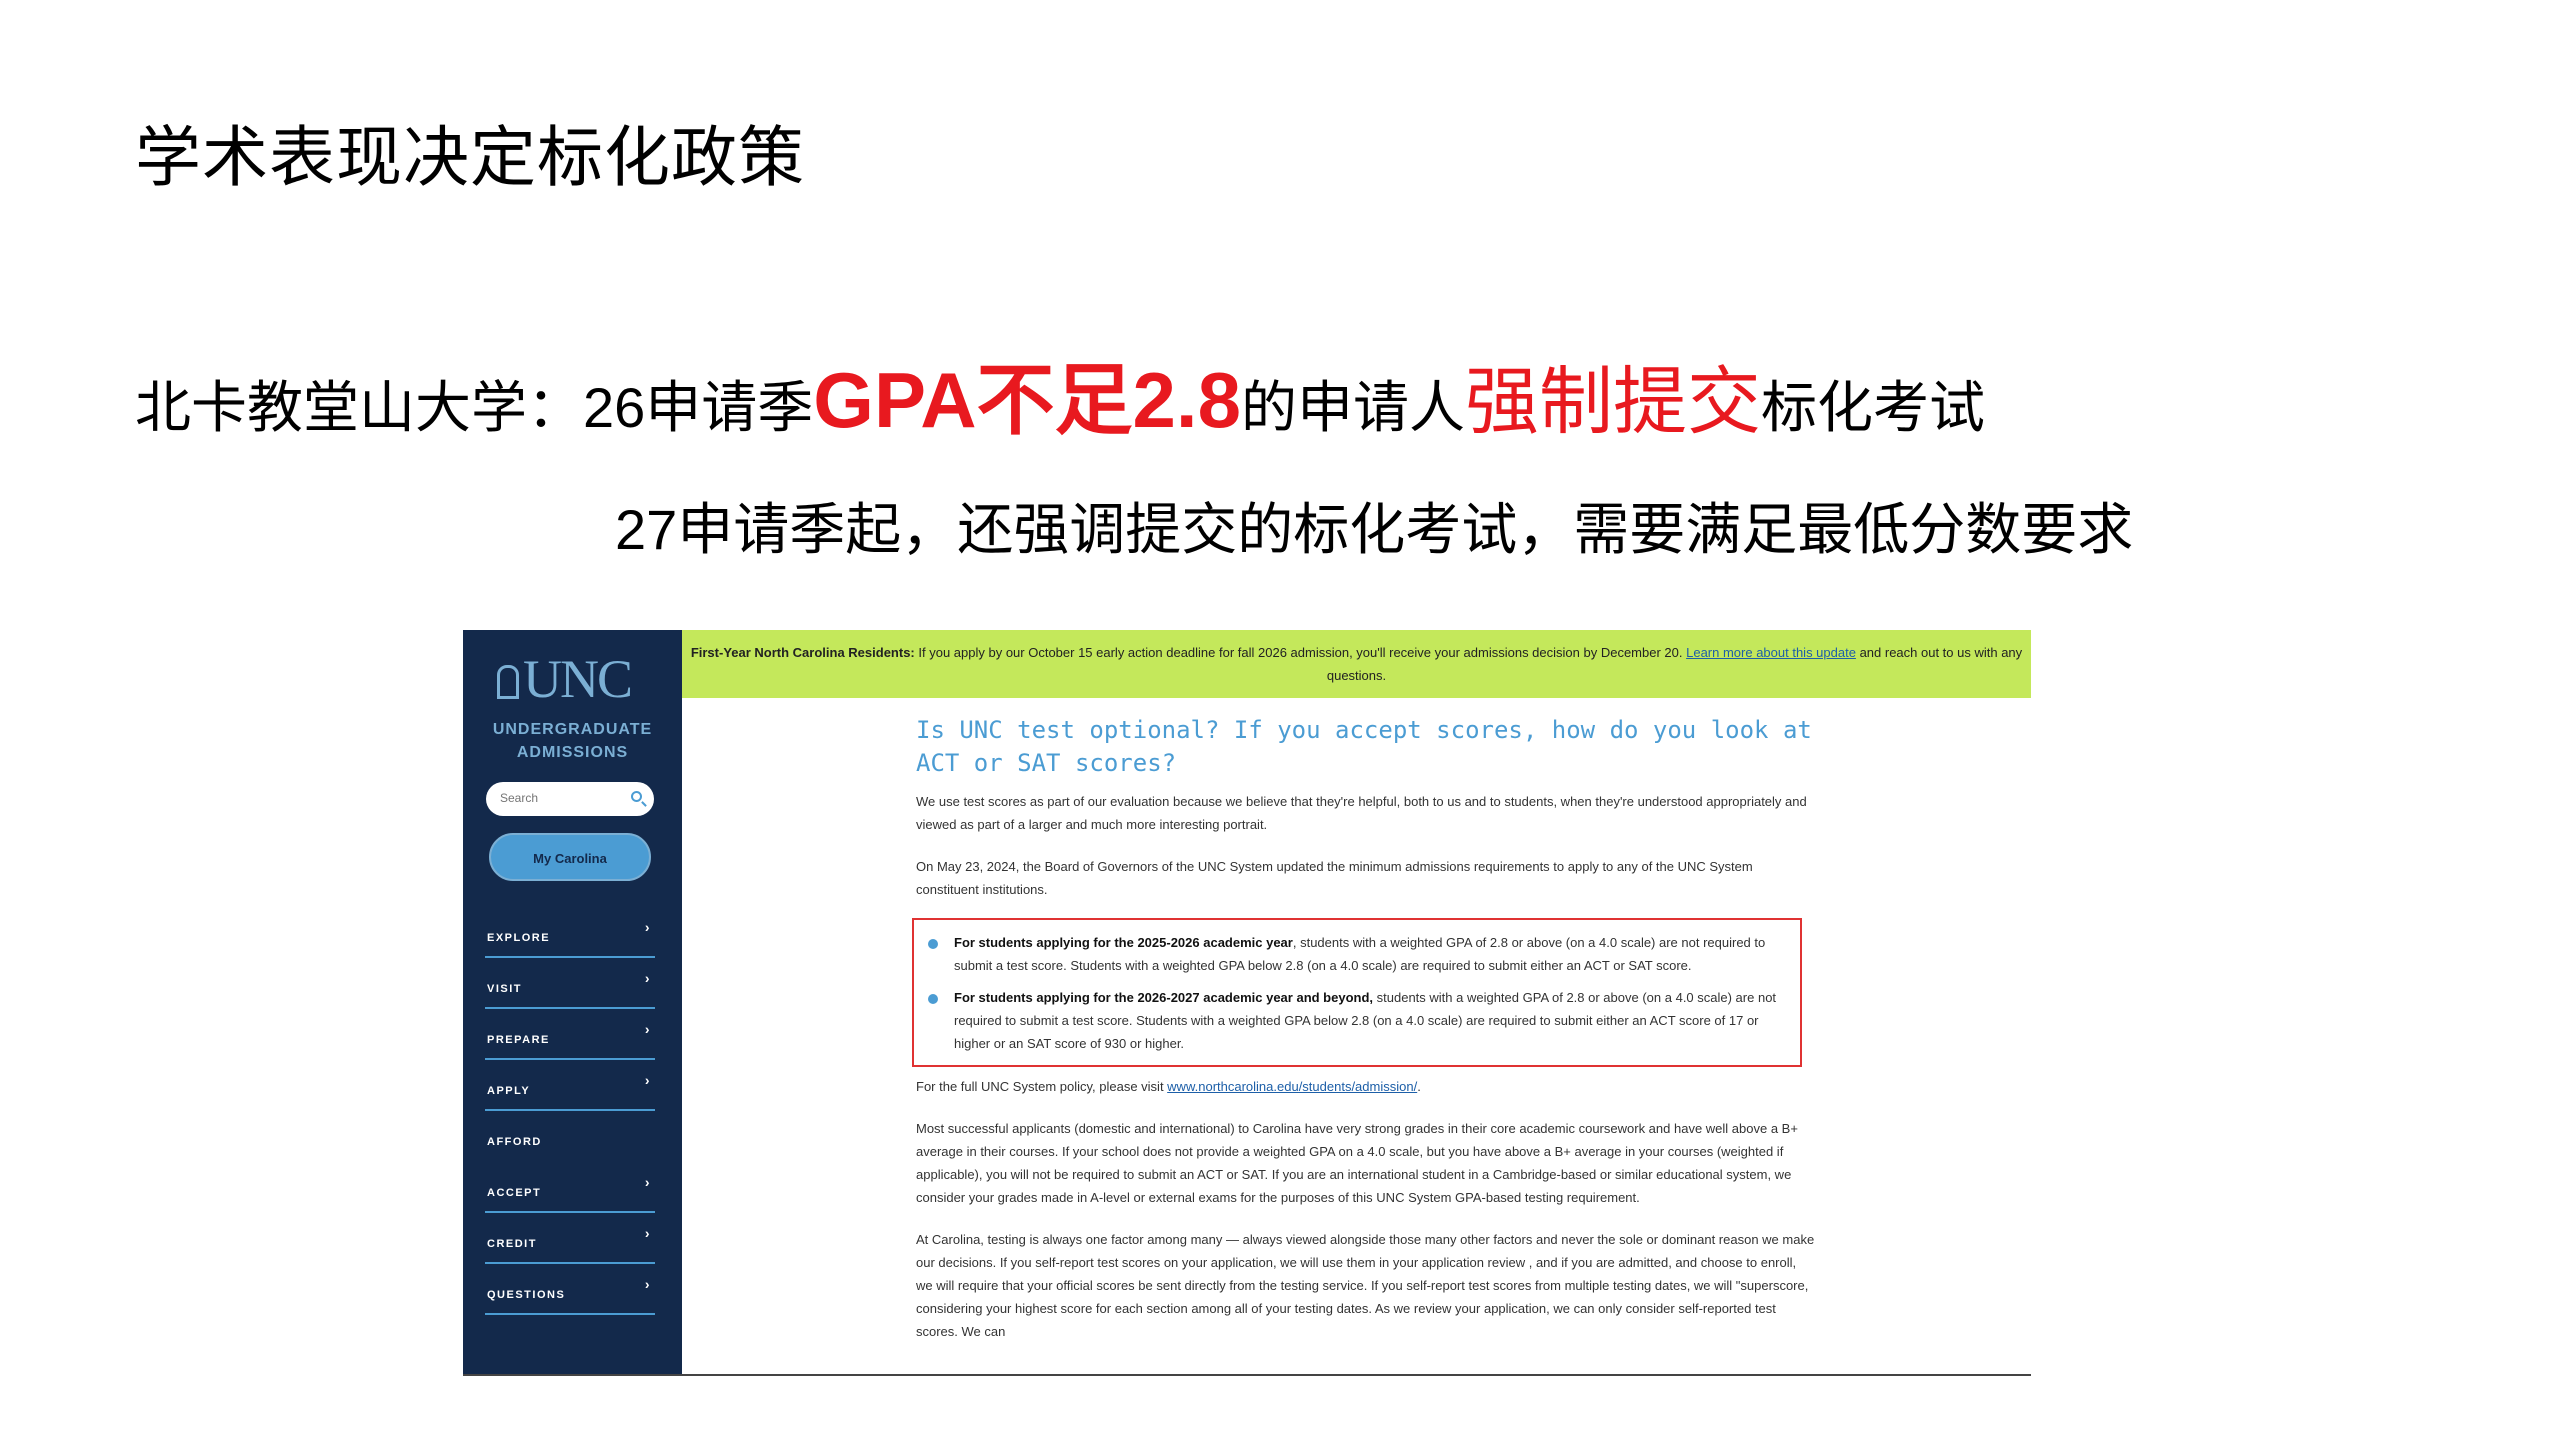 This screenshot has width=2558, height=1434. I want to click on sidebar-item-label: PREPARE, so click(518, 1040).